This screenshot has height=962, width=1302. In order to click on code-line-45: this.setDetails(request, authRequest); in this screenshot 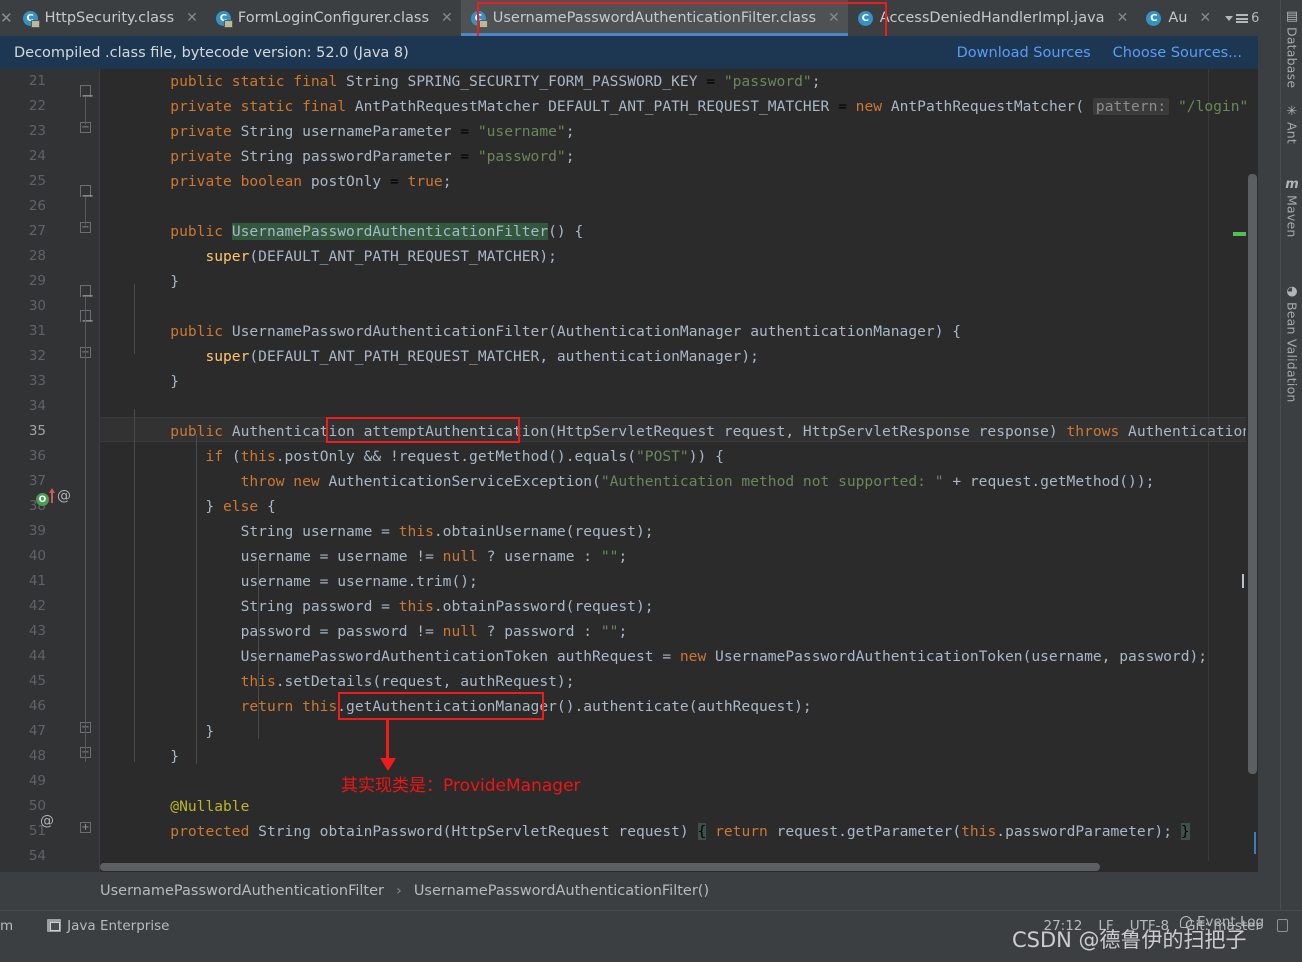, I will do `click(407, 681)`.